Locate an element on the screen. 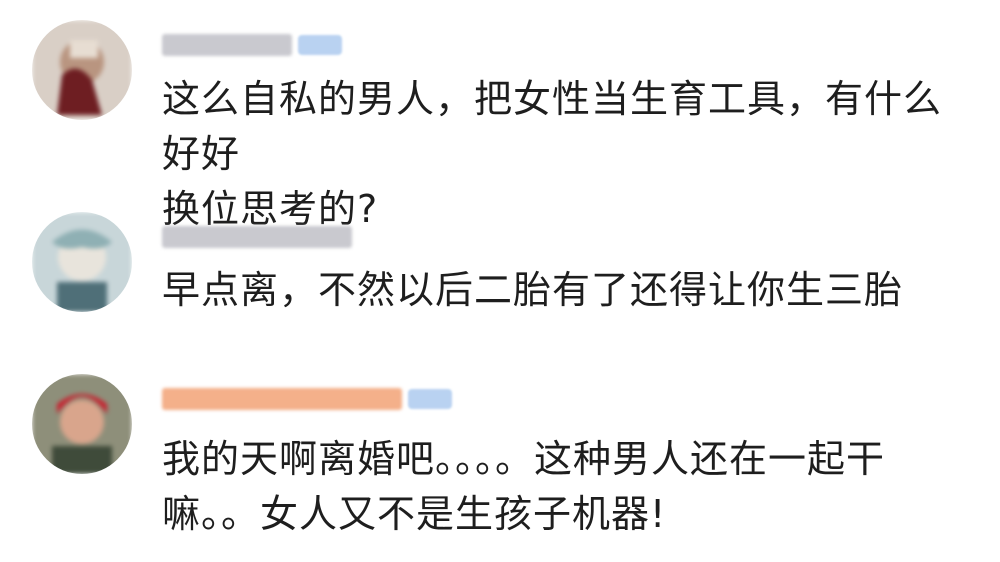 The image size is (1000, 562). comment-text-line: 早点离，不然以后二胎有了还得让你生三胎 is located at coordinates (533, 290).